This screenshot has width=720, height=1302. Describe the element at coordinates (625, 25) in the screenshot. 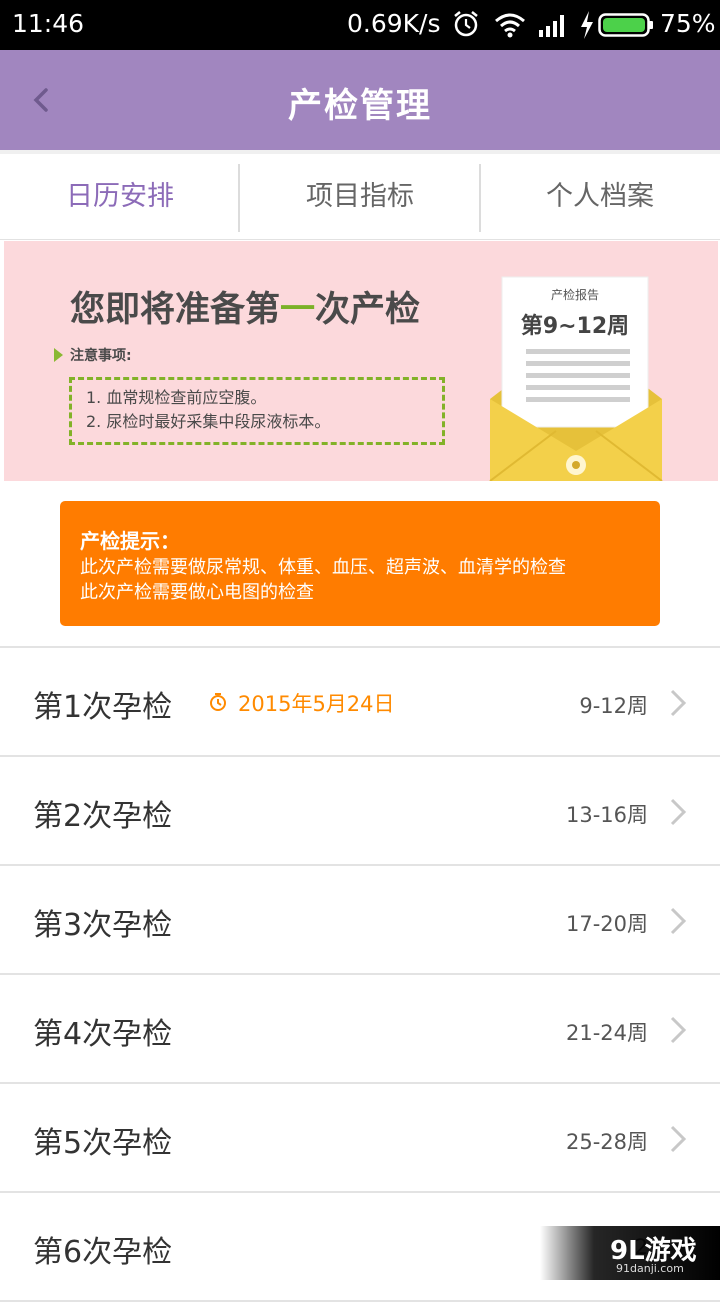

I see `battery-icon` at that location.